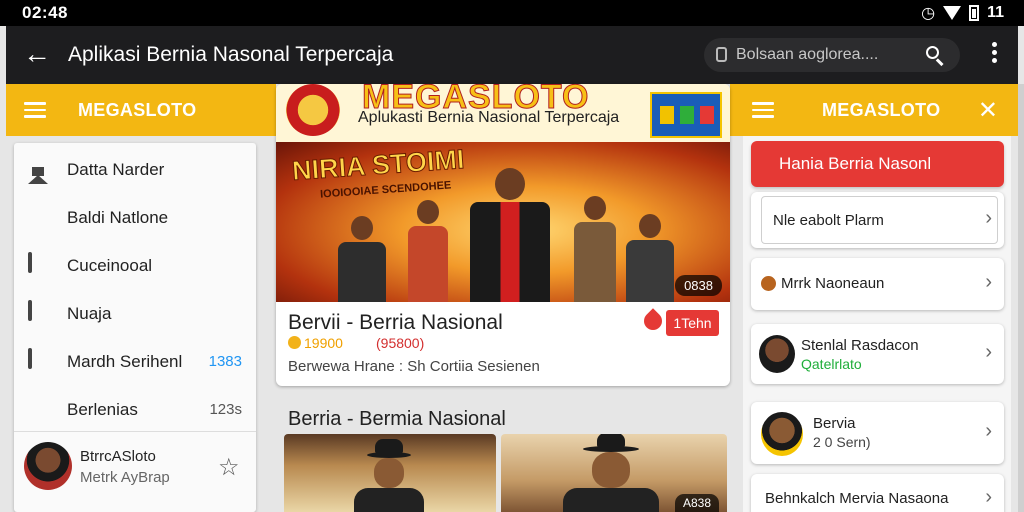 The image size is (1024, 512). What do you see at coordinates (696, 503) in the screenshot?
I see `thumb-duration-chip: A838` at bounding box center [696, 503].